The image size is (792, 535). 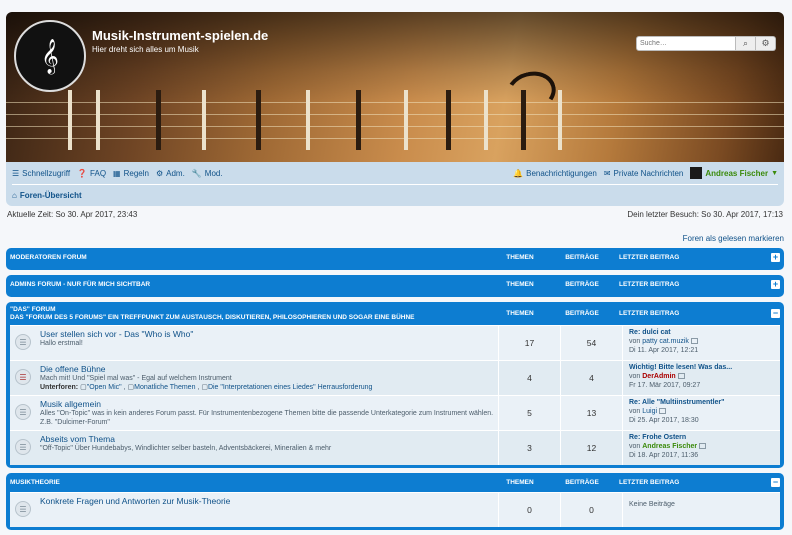 What do you see at coordinates (648, 173) in the screenshot?
I see `pm-label: Private Nachrichten` at bounding box center [648, 173].